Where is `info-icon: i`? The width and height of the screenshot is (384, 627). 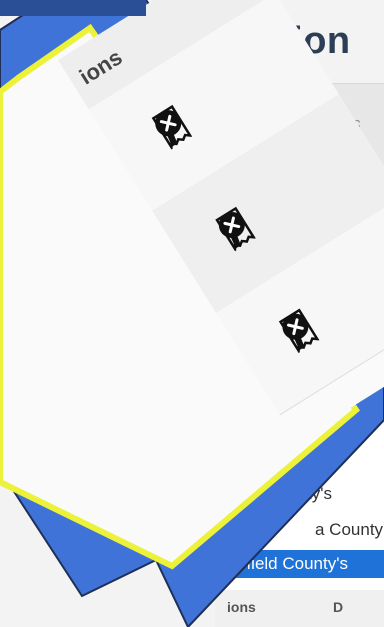
info-icon: i is located at coordinates (220, 143).